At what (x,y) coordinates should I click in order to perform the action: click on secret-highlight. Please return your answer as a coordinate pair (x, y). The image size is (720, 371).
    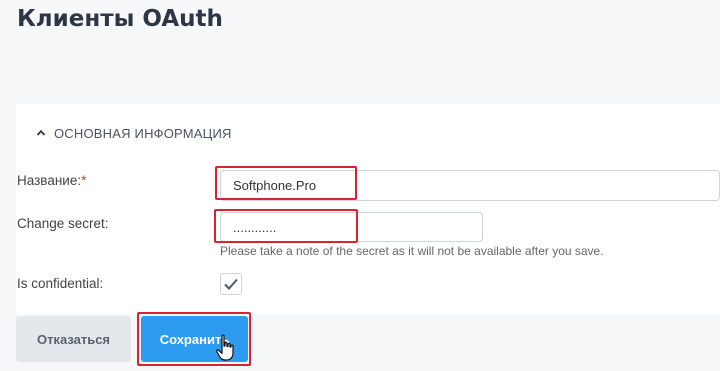
    Looking at the image, I should click on (286, 226).